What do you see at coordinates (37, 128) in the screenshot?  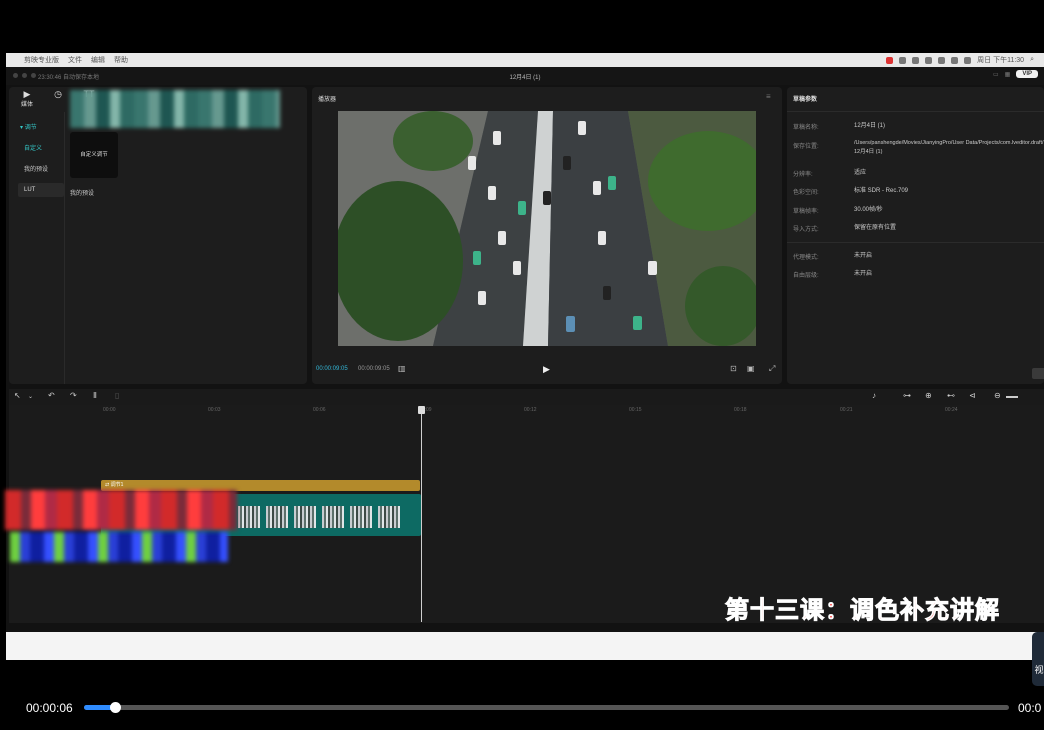 I see `category-adjust: ▾ 调节` at bounding box center [37, 128].